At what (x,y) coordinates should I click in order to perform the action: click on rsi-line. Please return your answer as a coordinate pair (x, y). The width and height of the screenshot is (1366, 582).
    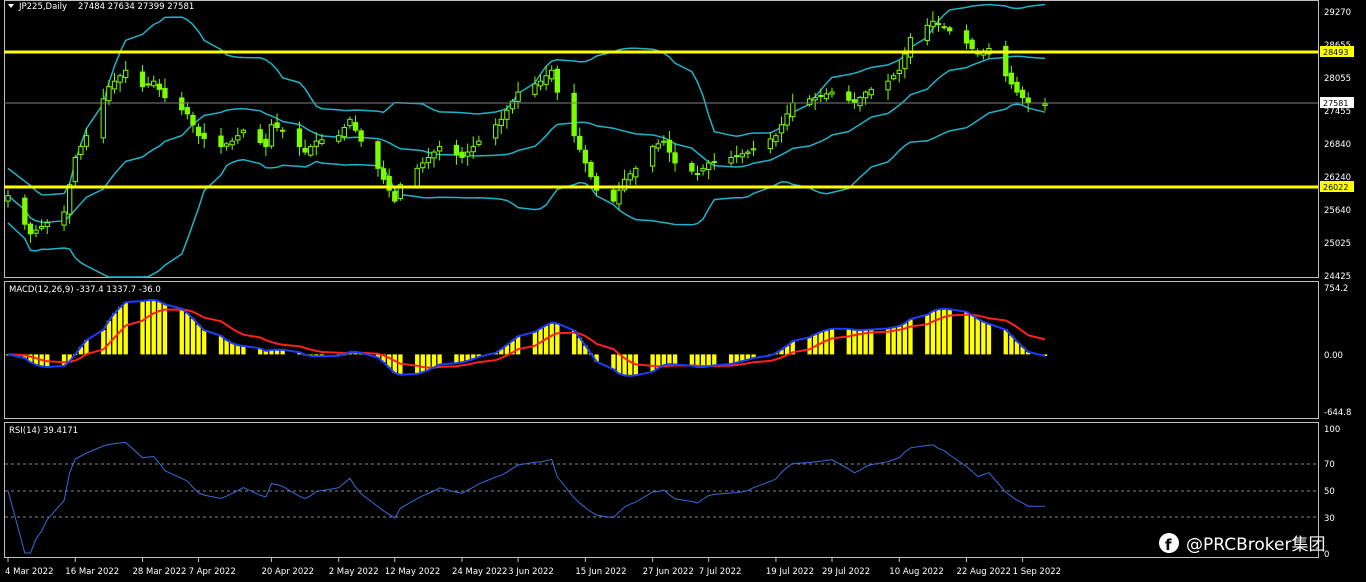
    Looking at the image, I should click on (526, 497).